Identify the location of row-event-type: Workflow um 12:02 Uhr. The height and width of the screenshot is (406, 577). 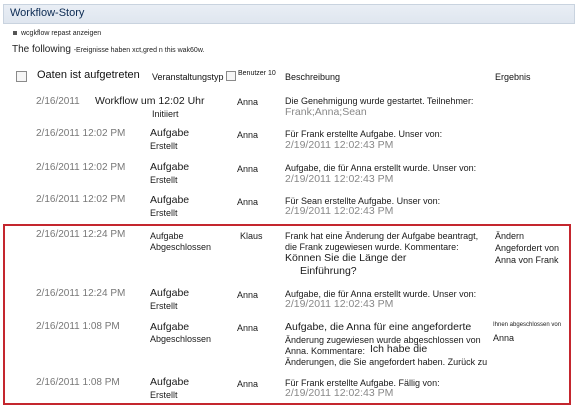
(150, 101).